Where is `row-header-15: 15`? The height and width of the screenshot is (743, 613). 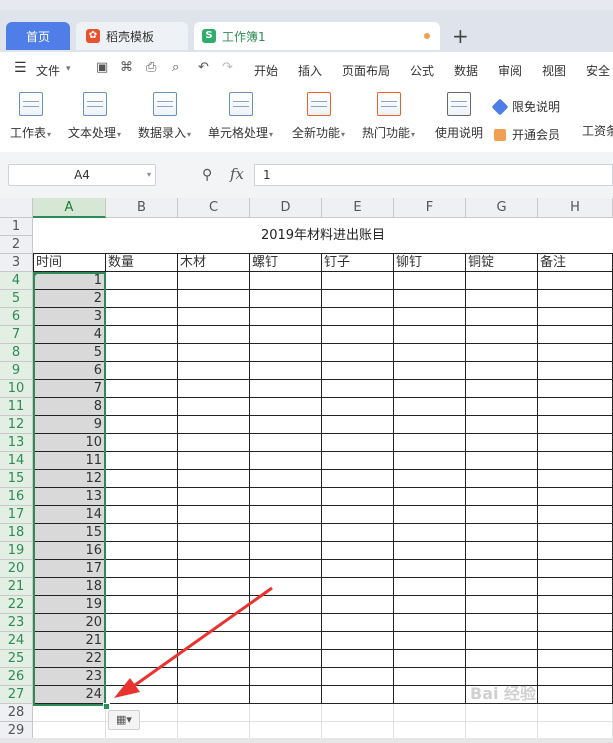 row-header-15: 15 is located at coordinates (16, 479).